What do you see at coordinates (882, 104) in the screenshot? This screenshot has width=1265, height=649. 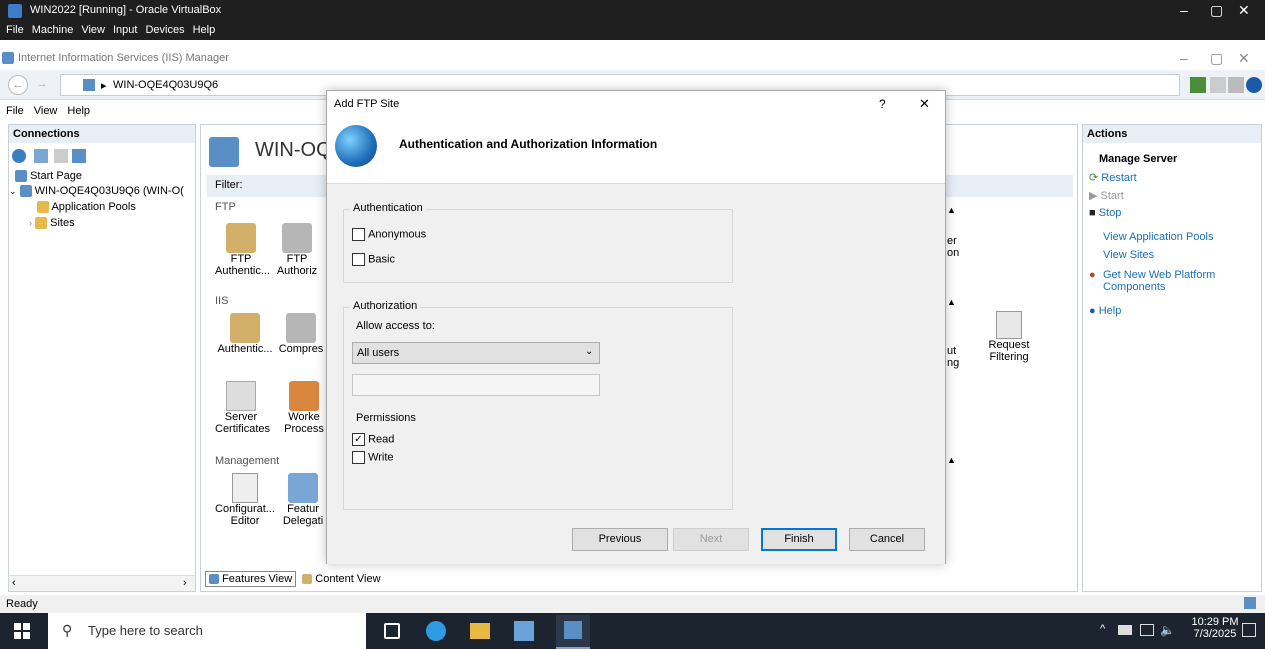 I see `dialog-help-button: ?` at bounding box center [882, 104].